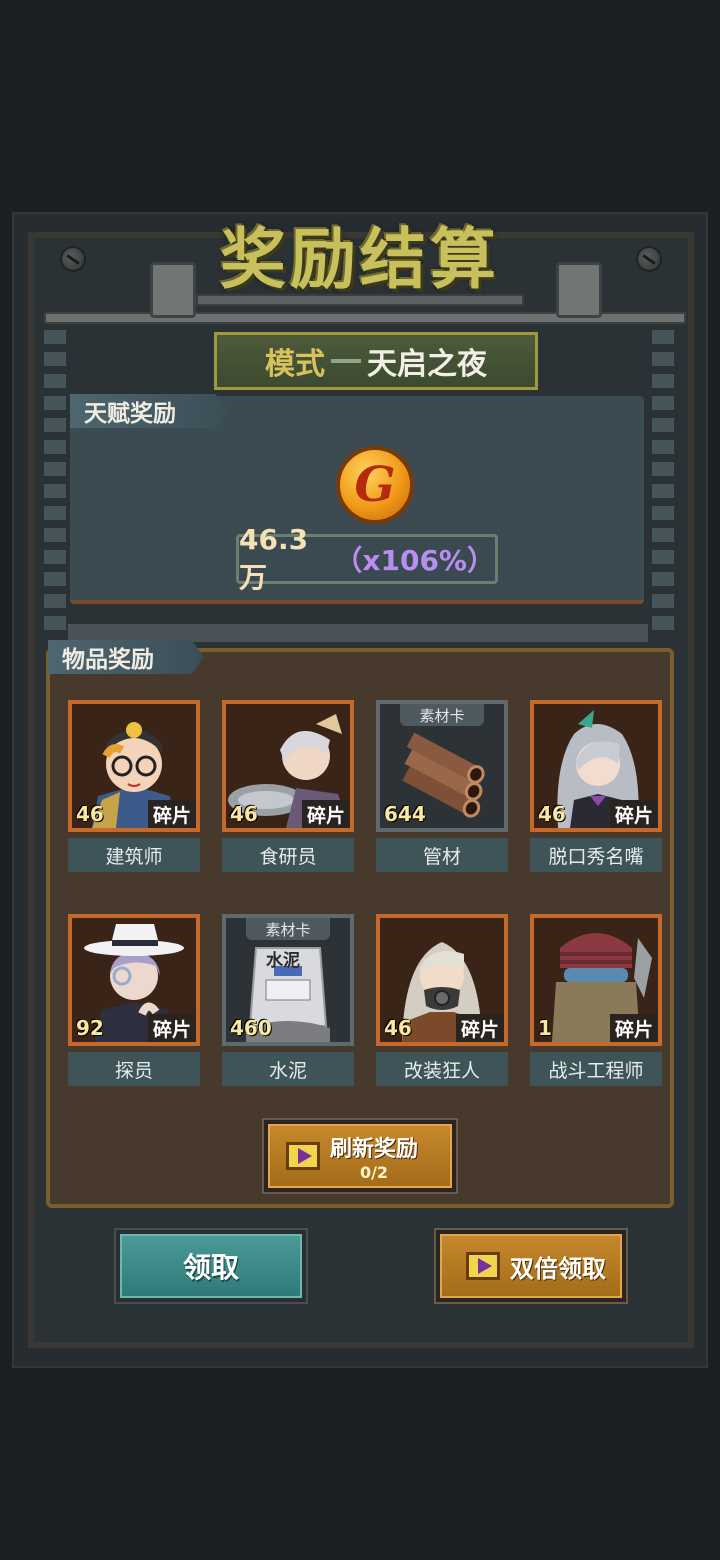 This screenshot has width=720, height=1560. I want to click on item-quantity: 92, so click(90, 1028).